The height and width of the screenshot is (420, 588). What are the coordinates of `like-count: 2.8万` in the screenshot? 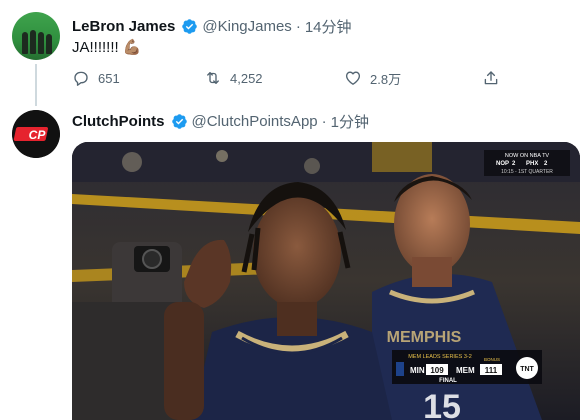 It's located at (386, 79).